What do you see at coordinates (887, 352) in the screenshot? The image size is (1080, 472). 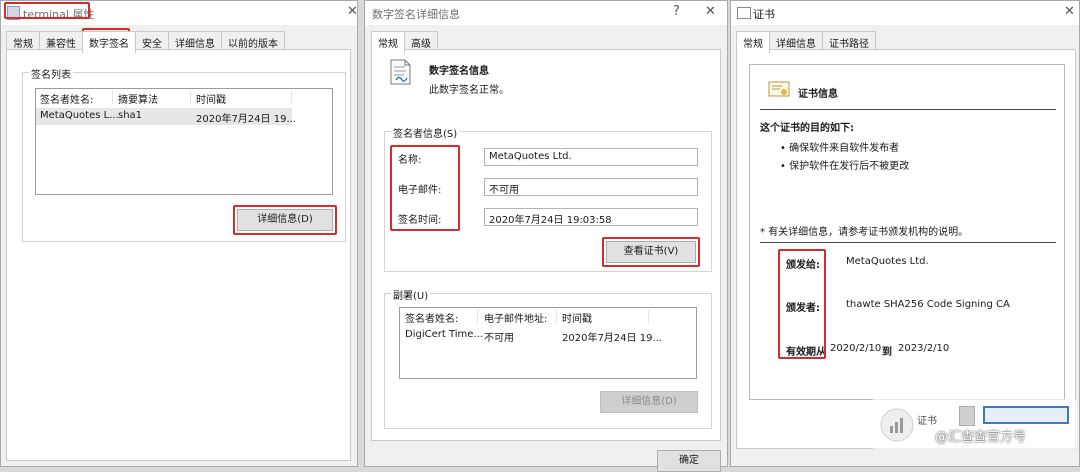 I see `valid-to-word: 到` at bounding box center [887, 352].